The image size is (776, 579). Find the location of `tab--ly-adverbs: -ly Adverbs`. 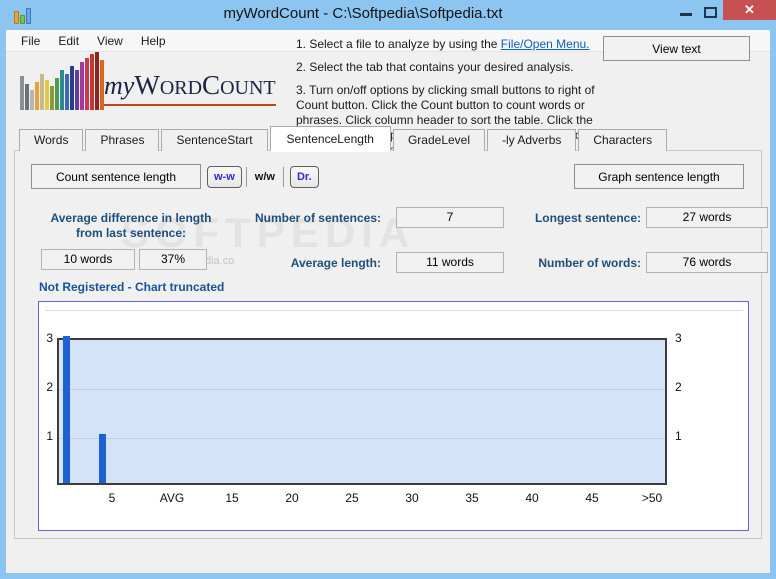

tab--ly-adverbs: -ly Adverbs is located at coordinates (532, 140).